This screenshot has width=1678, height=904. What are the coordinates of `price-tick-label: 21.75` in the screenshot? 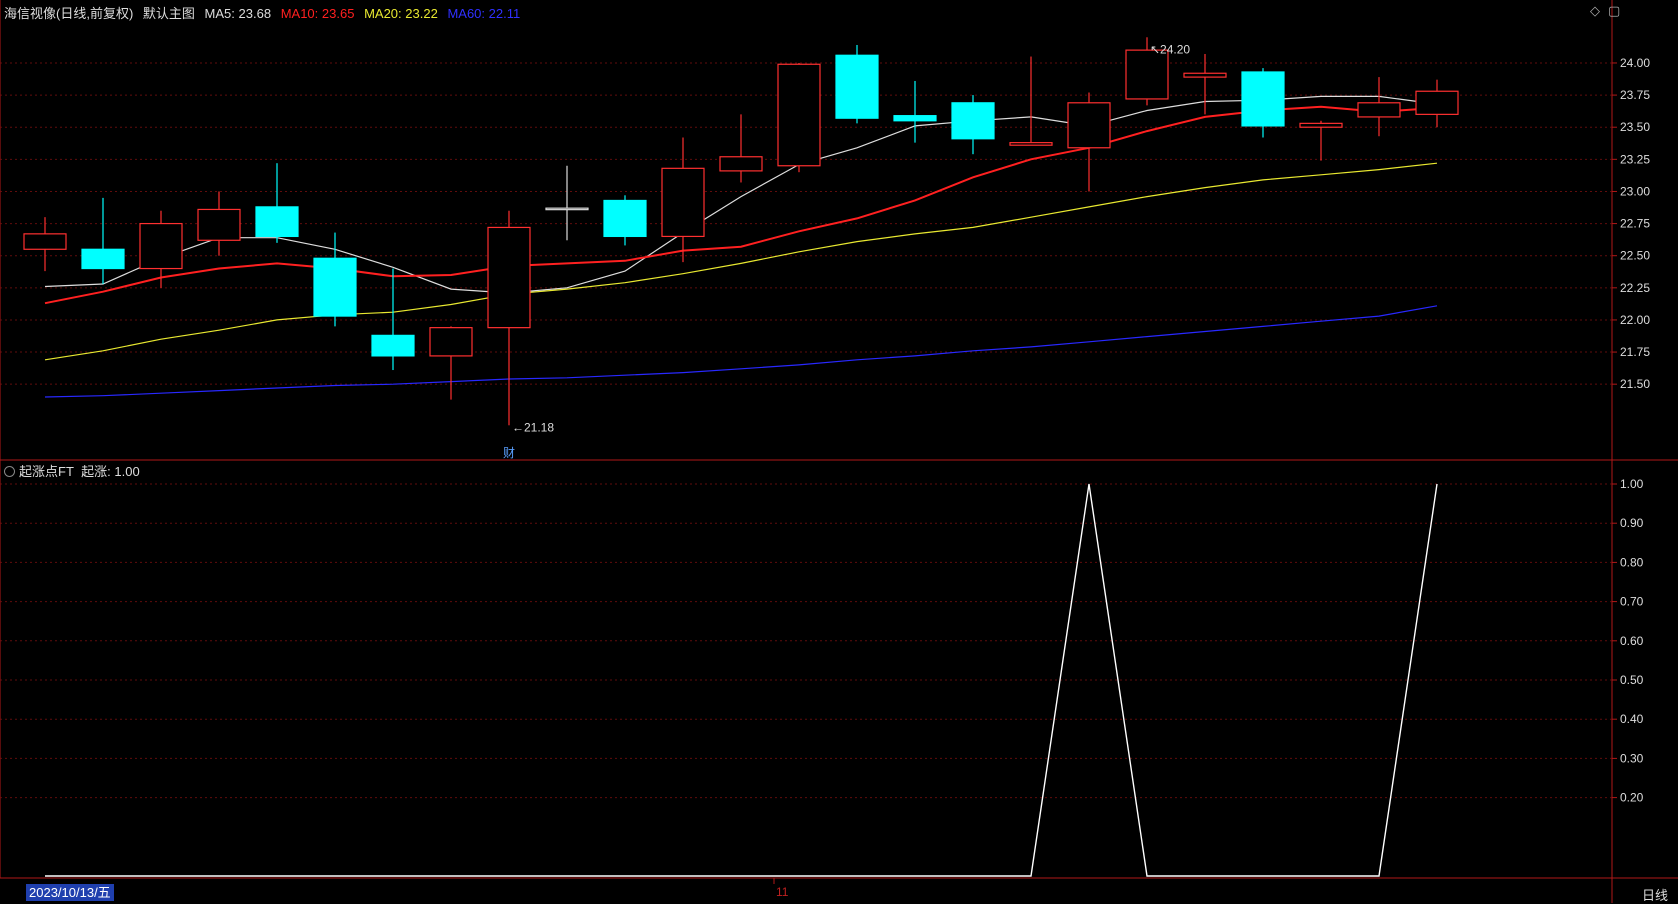 It's located at (1635, 352).